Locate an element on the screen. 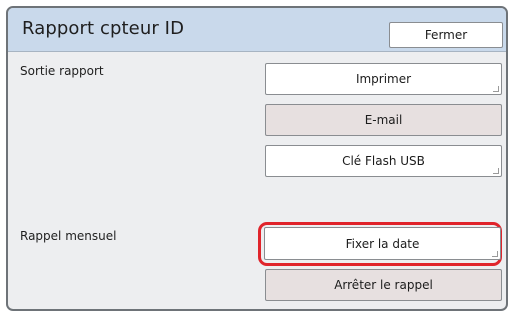 Image resolution: width=516 pixels, height=313 pixels. usb-flash-button: Clé Flash USB is located at coordinates (383, 161).